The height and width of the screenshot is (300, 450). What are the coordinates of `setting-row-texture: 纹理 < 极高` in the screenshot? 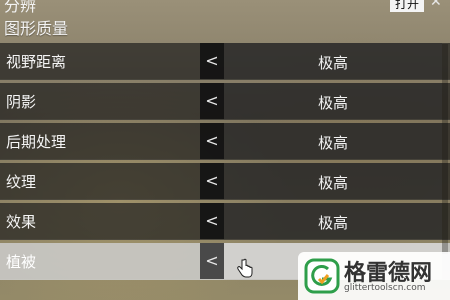 It's located at (225, 181).